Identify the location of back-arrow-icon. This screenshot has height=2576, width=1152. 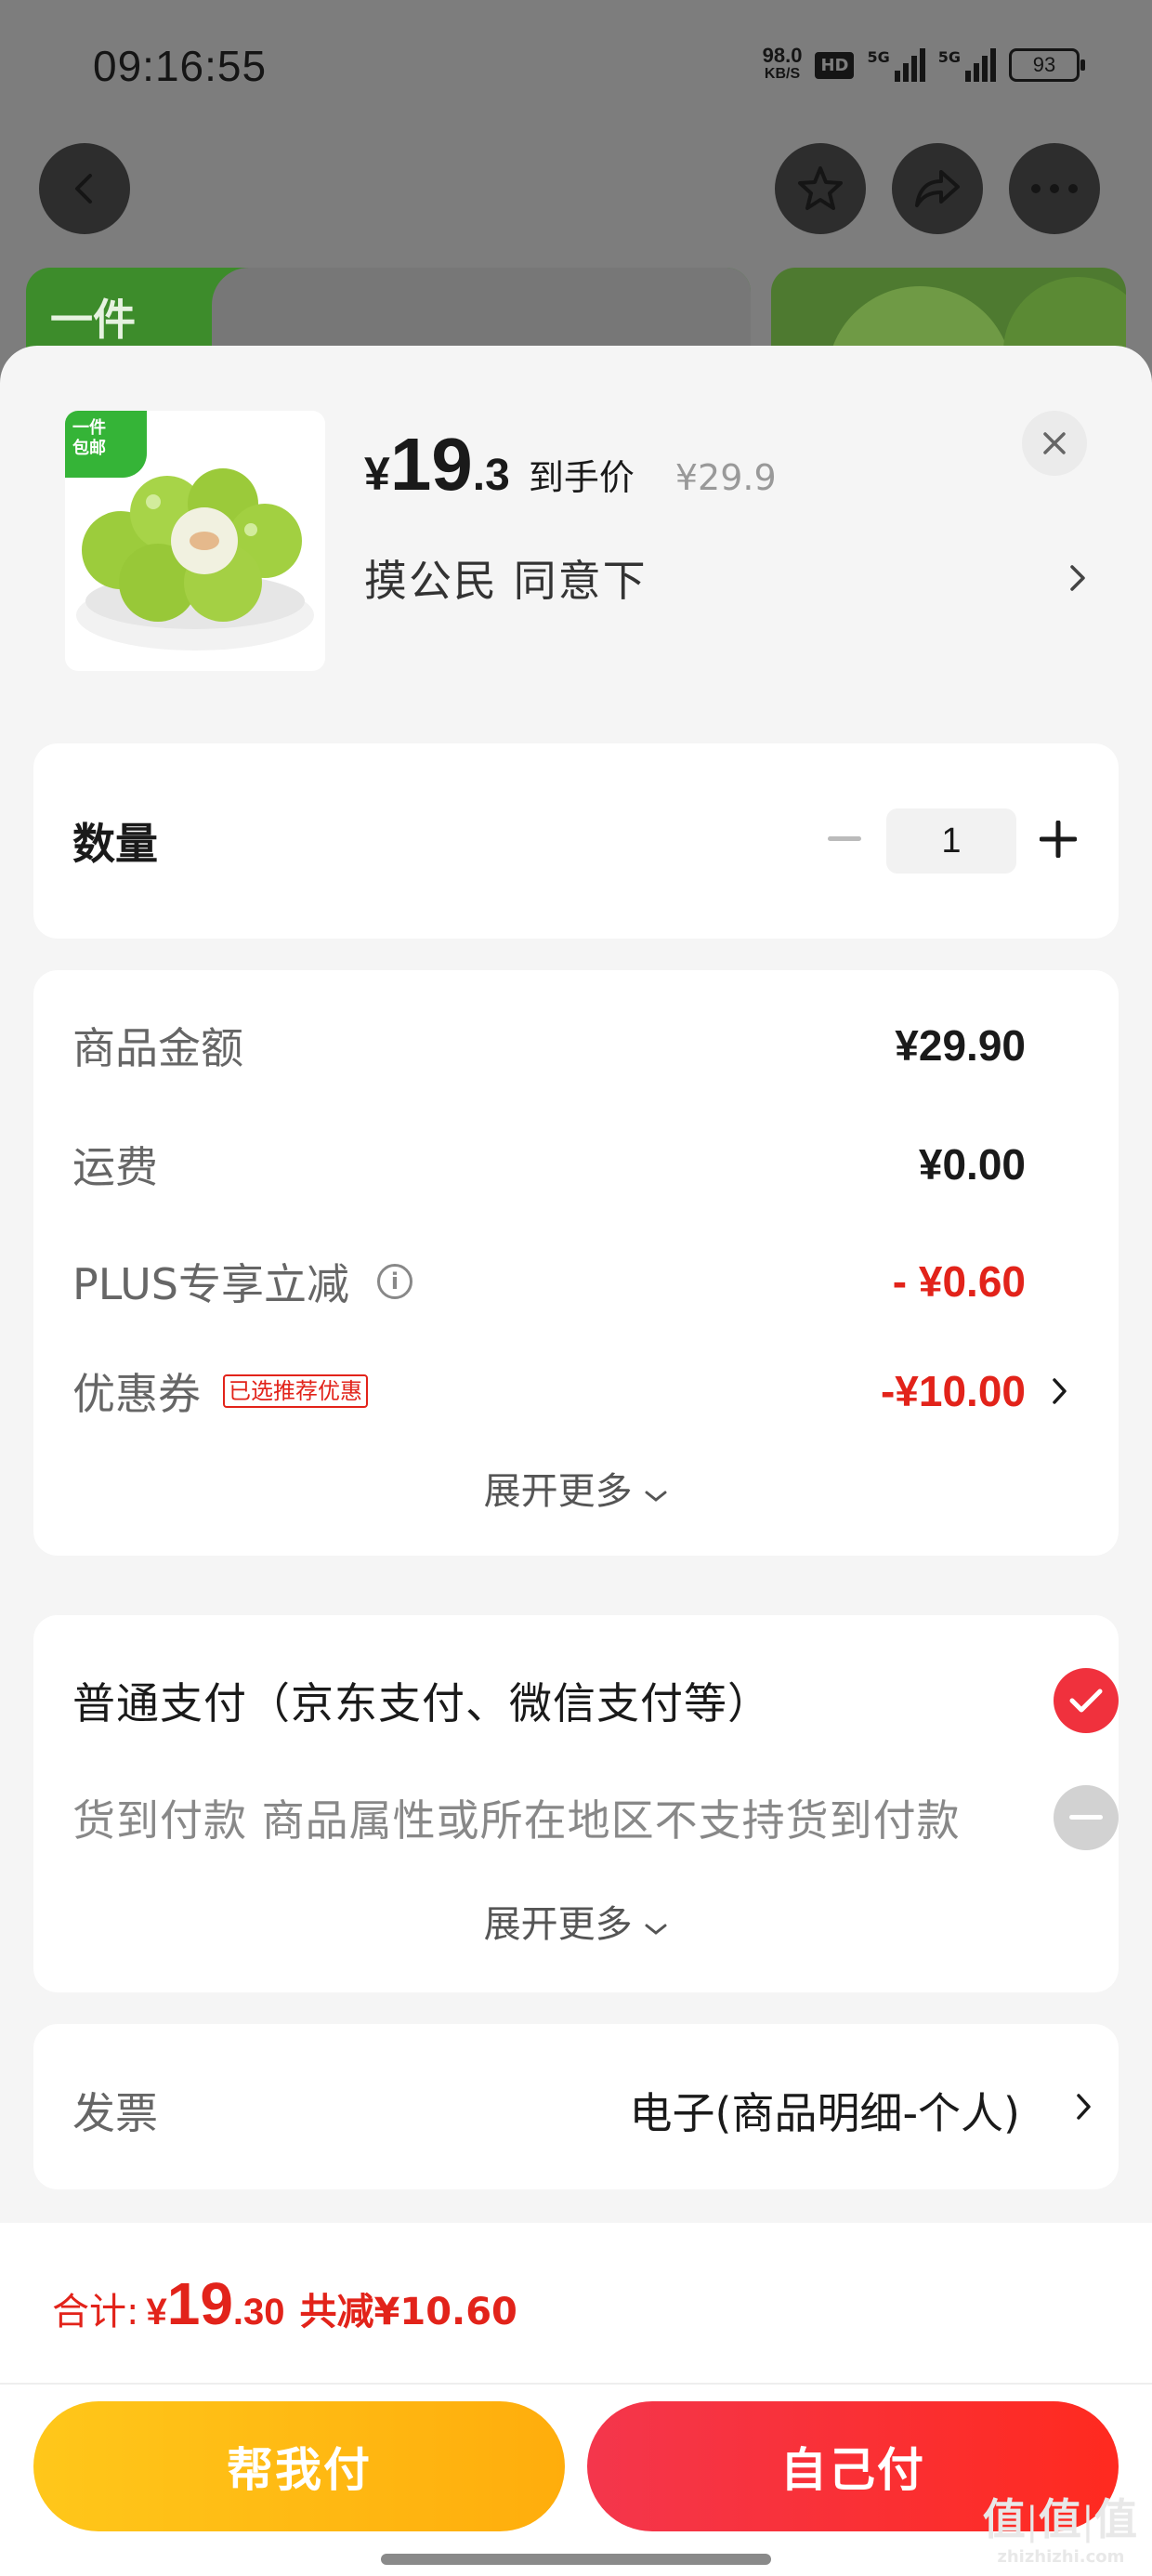
(83, 189).